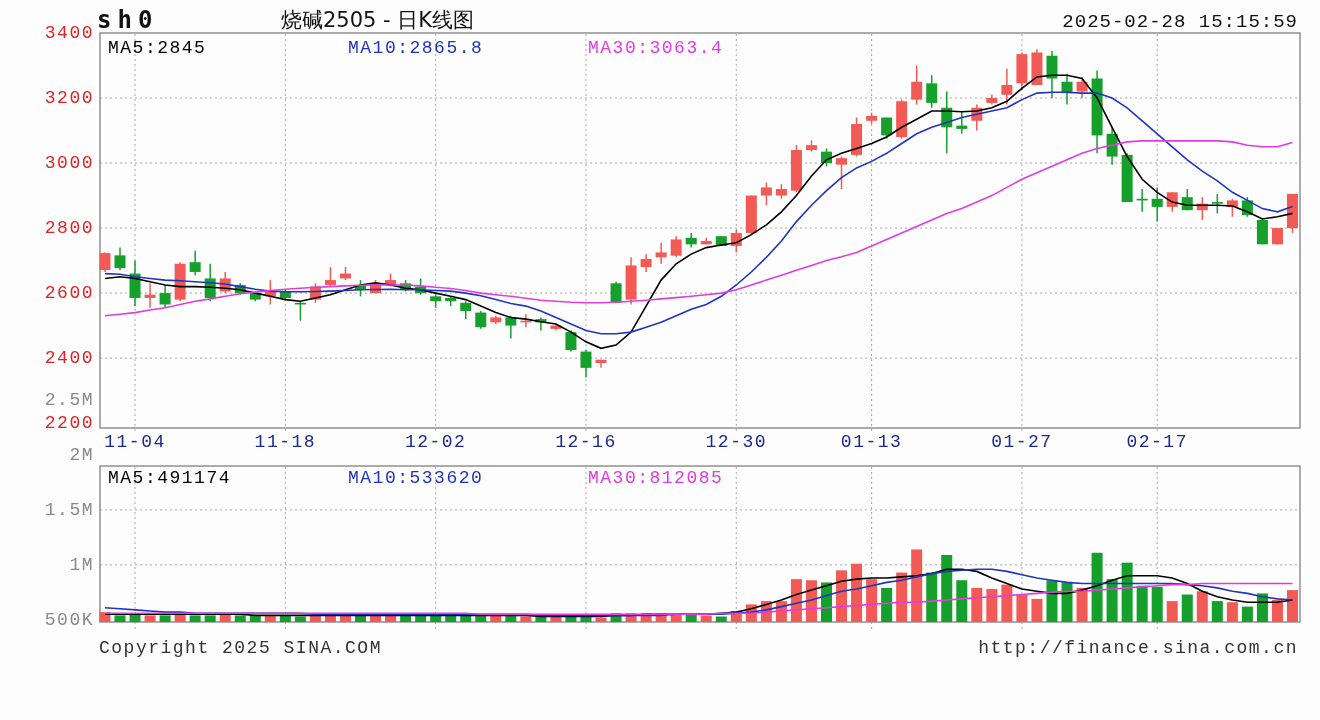  What do you see at coordinates (69, 358) in the screenshot?
I see `price-axis-label: 2400` at bounding box center [69, 358].